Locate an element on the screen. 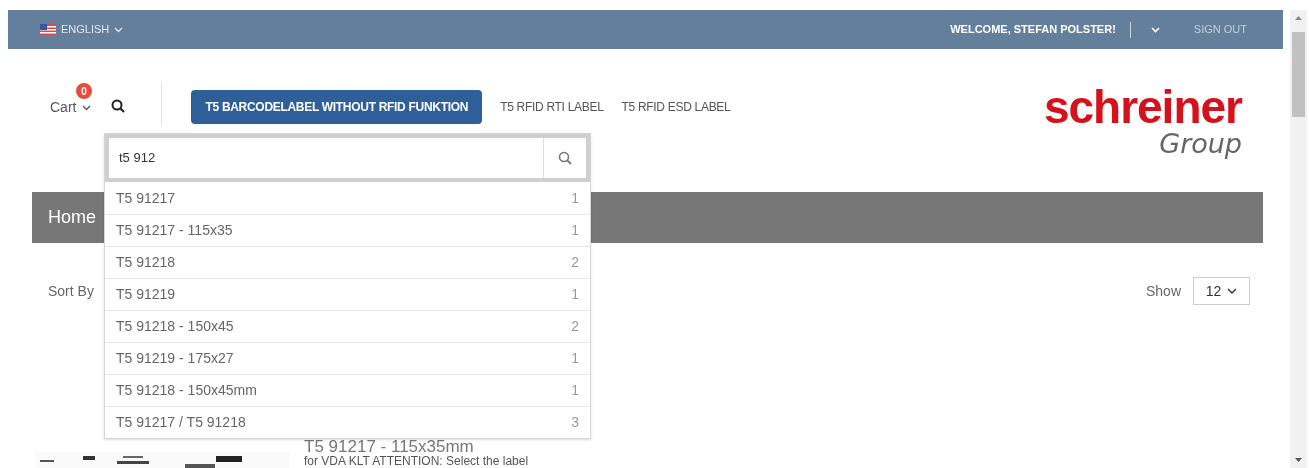 The width and height of the screenshot is (1309, 468). flag-icon is located at coordinates (48, 29).